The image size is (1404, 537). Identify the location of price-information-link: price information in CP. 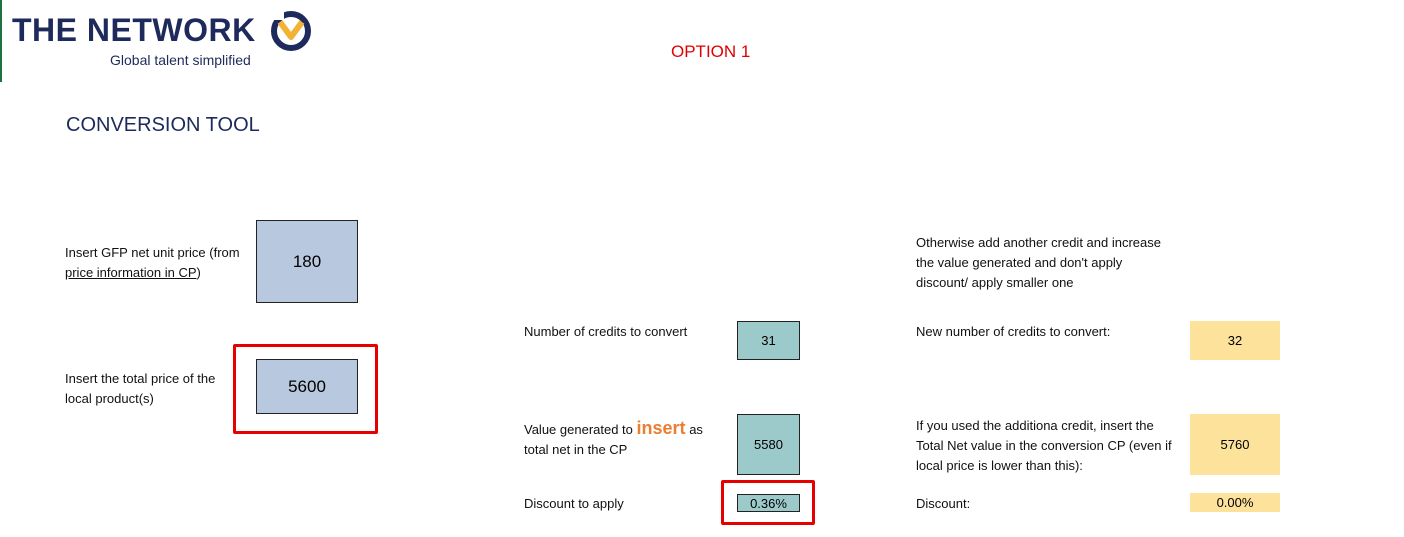
(131, 272).